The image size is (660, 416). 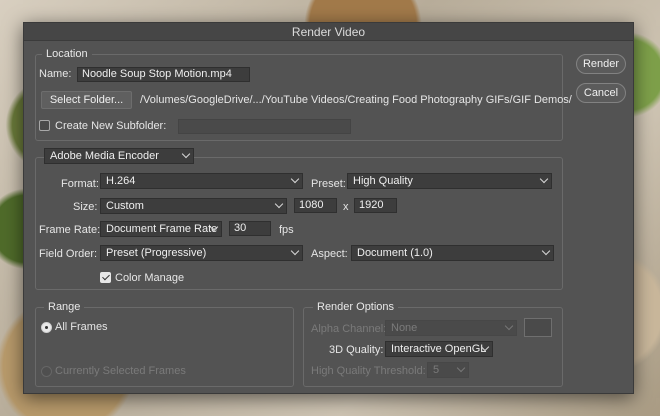 I want to click on hq-threshold-label: High Quality Threshold:, so click(x=368, y=371).